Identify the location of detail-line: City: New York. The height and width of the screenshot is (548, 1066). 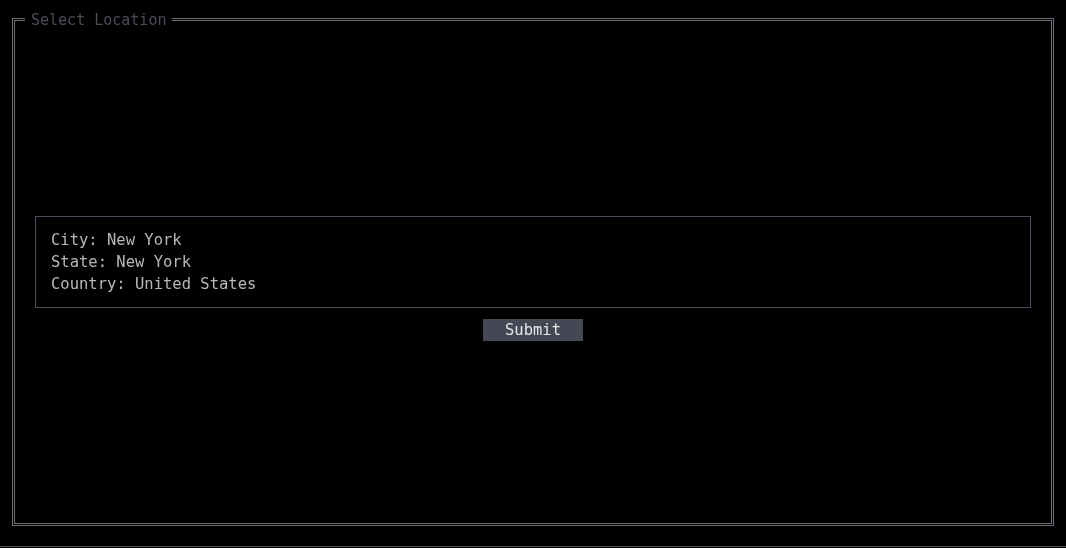
(117, 240).